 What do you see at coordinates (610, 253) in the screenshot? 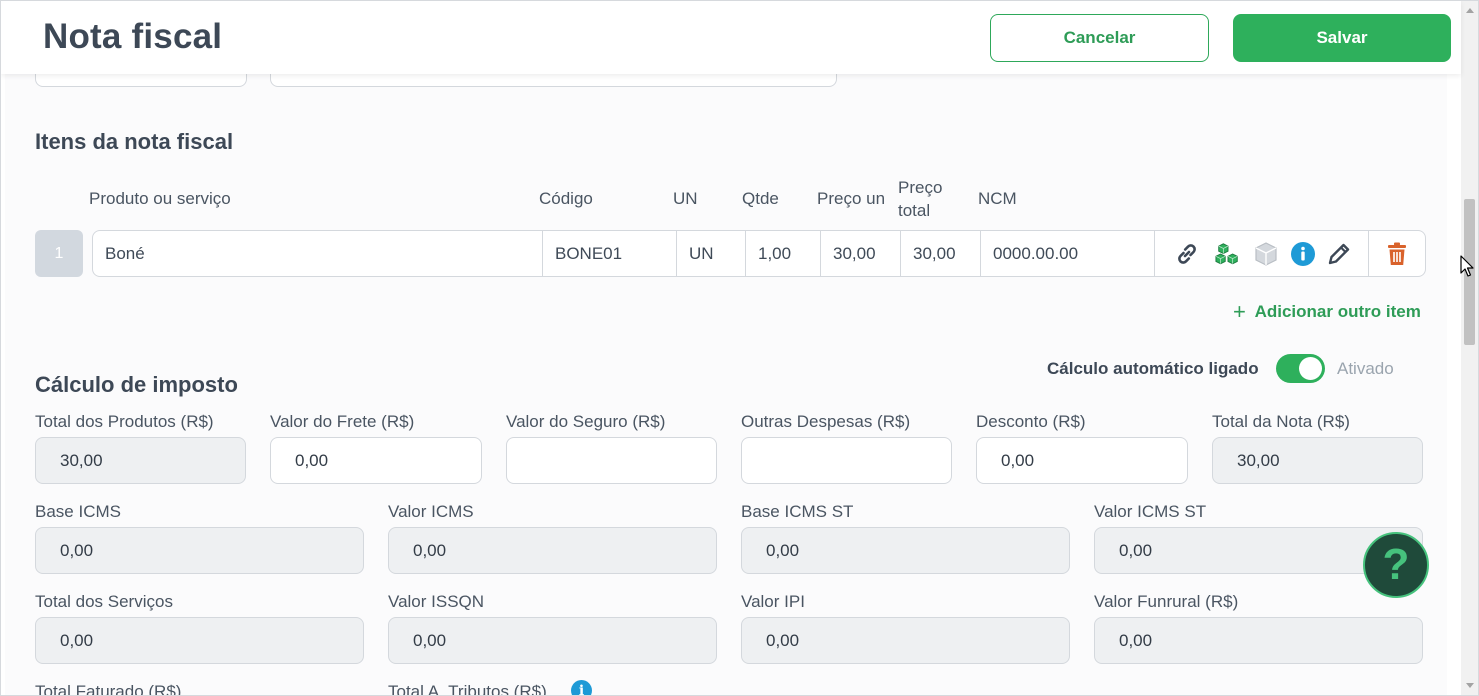
I see `item-code-cell: BONE01` at bounding box center [610, 253].